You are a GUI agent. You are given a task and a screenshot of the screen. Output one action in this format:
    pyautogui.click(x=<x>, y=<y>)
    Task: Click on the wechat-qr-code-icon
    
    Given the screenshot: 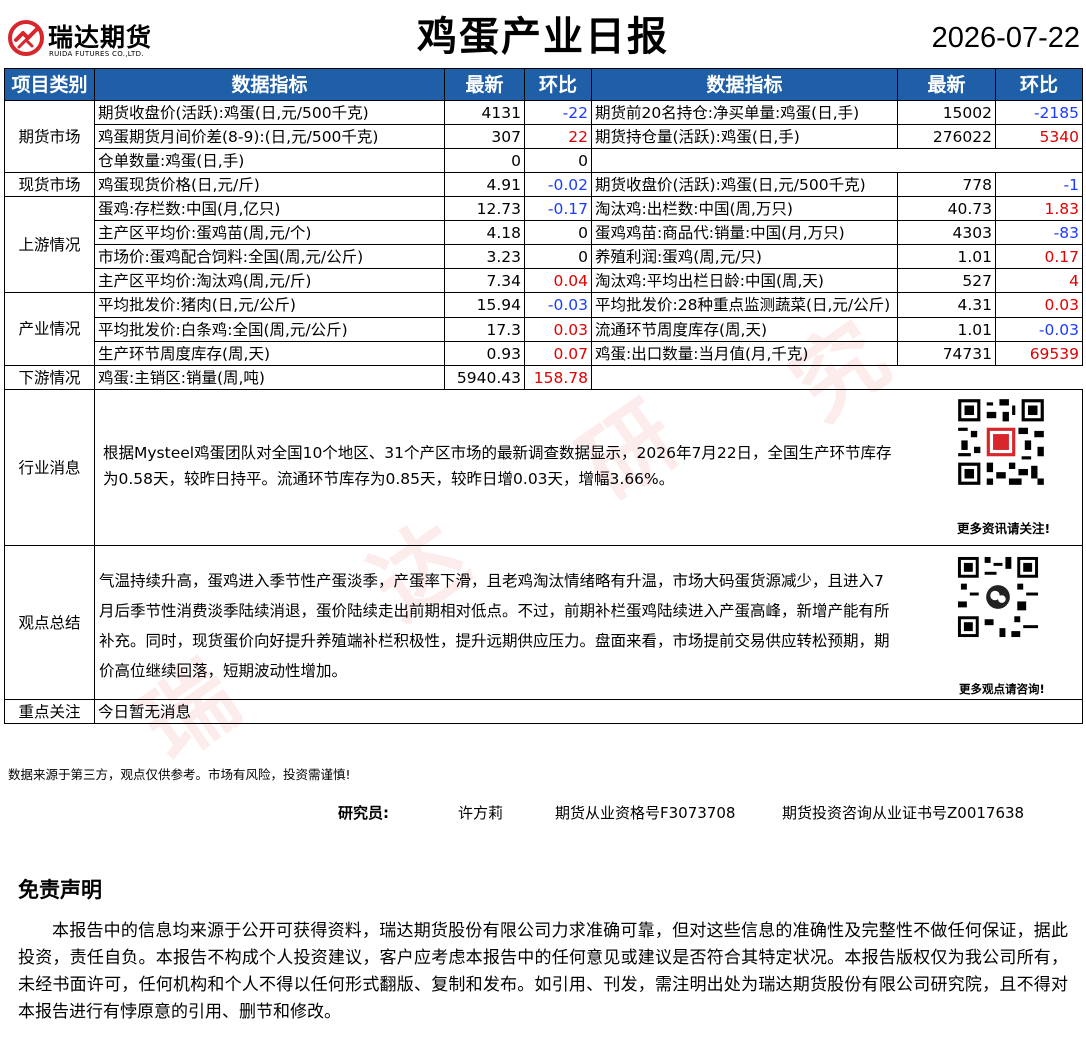 What is the action you would take?
    pyautogui.click(x=998, y=597)
    